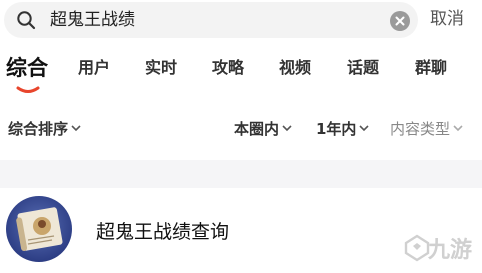  Describe the element at coordinates (420, 129) in the screenshot. I see `content-type-label: 内容类型` at that location.